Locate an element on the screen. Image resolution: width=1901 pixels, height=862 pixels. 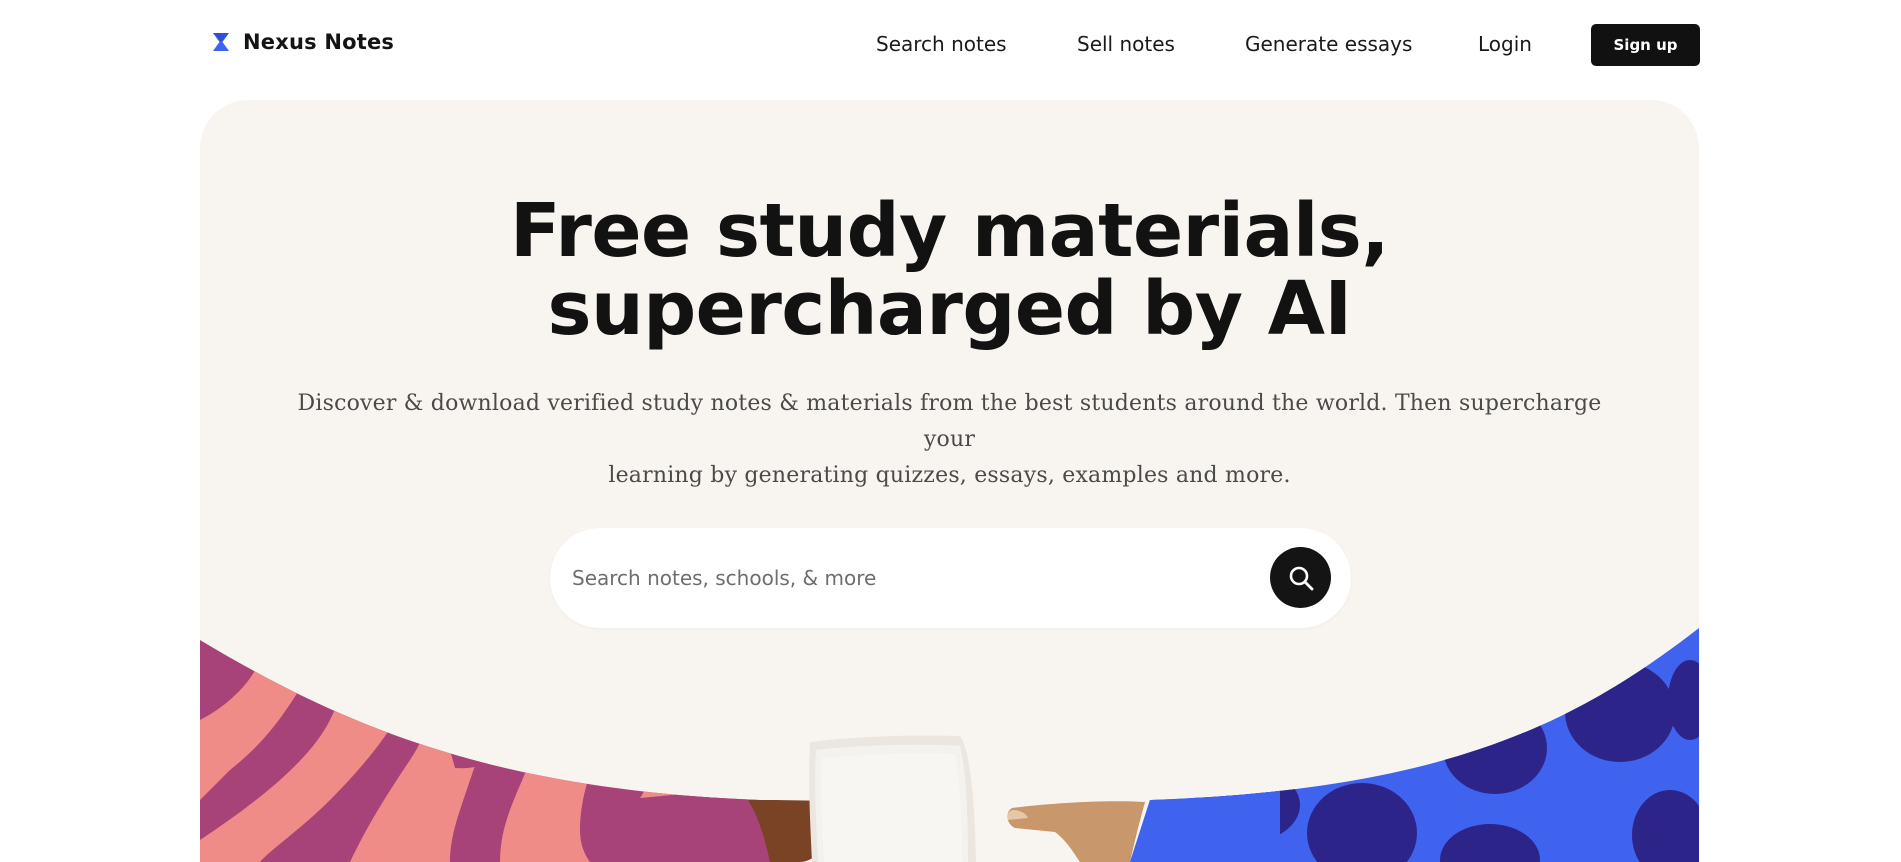
search-input is located at coordinates (912, 578).